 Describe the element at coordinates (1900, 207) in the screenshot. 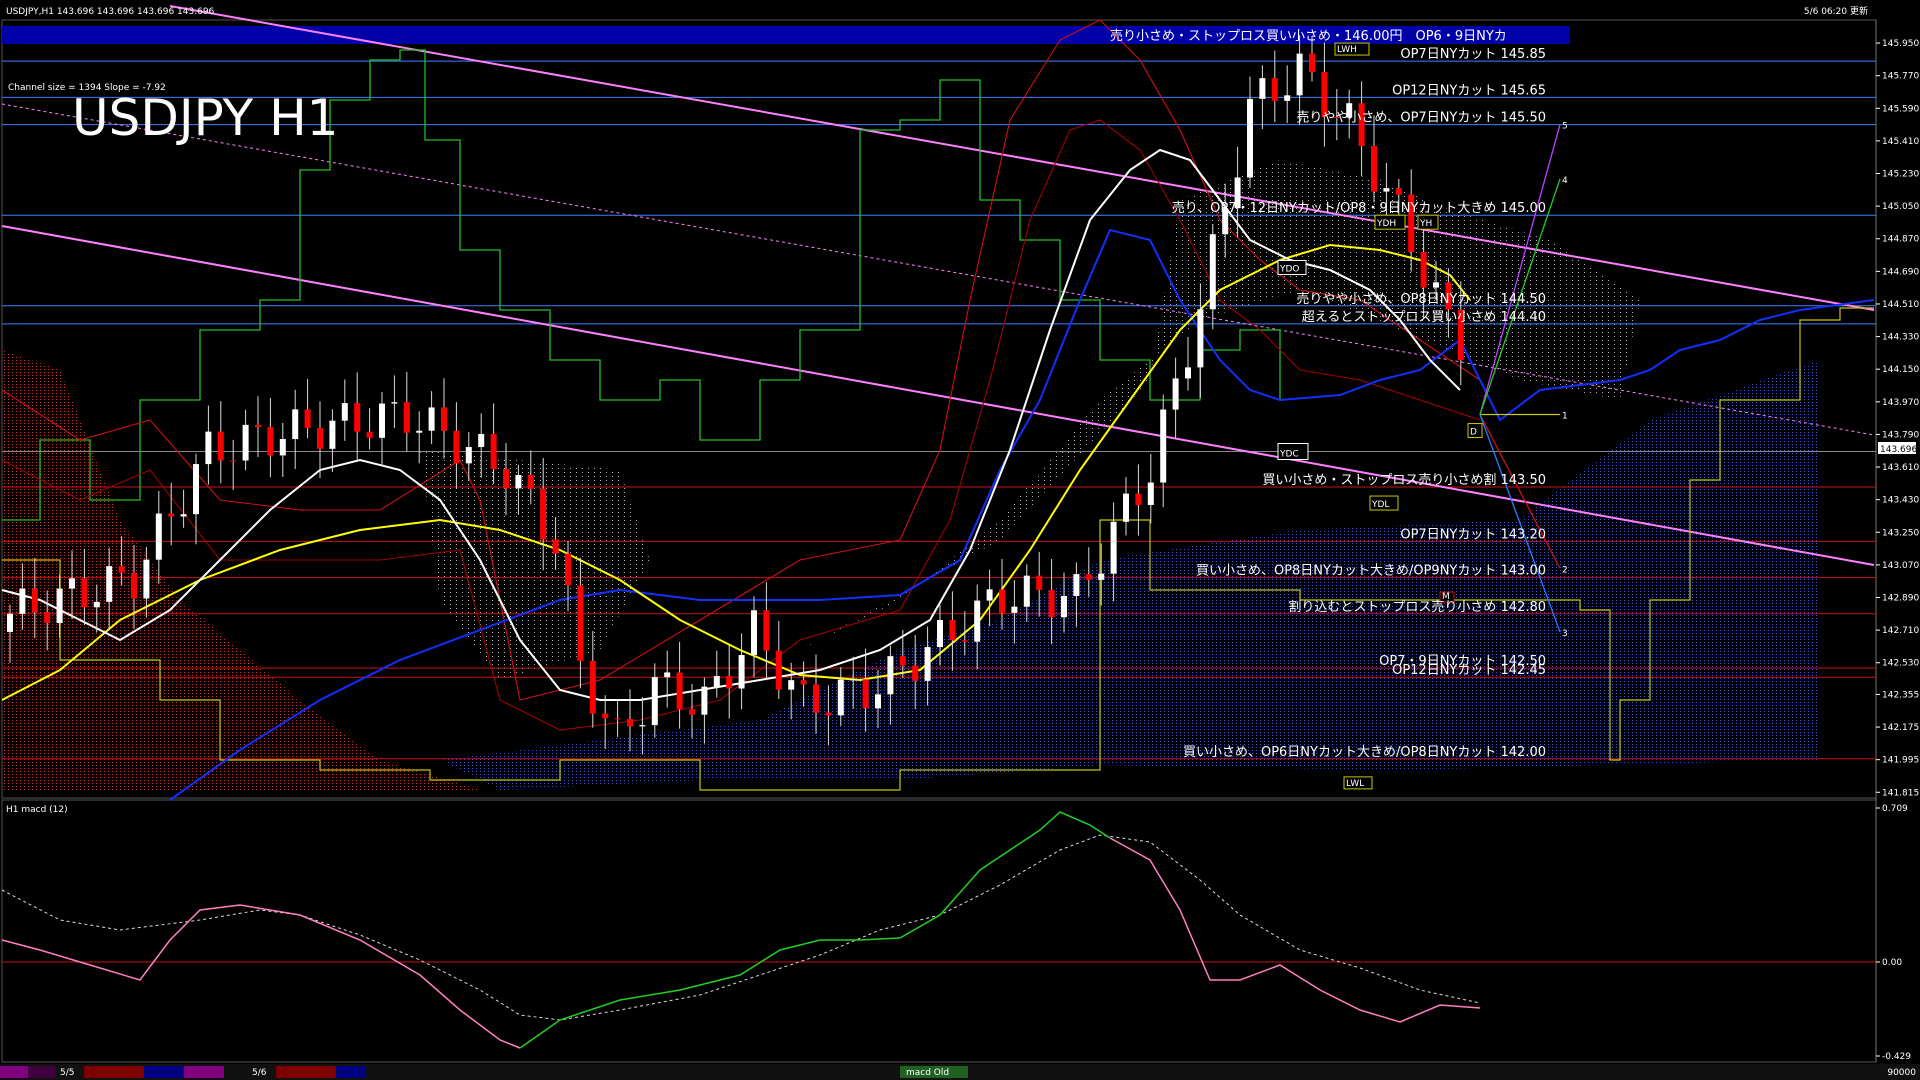

I see `y-tick-label: 145.050` at that location.